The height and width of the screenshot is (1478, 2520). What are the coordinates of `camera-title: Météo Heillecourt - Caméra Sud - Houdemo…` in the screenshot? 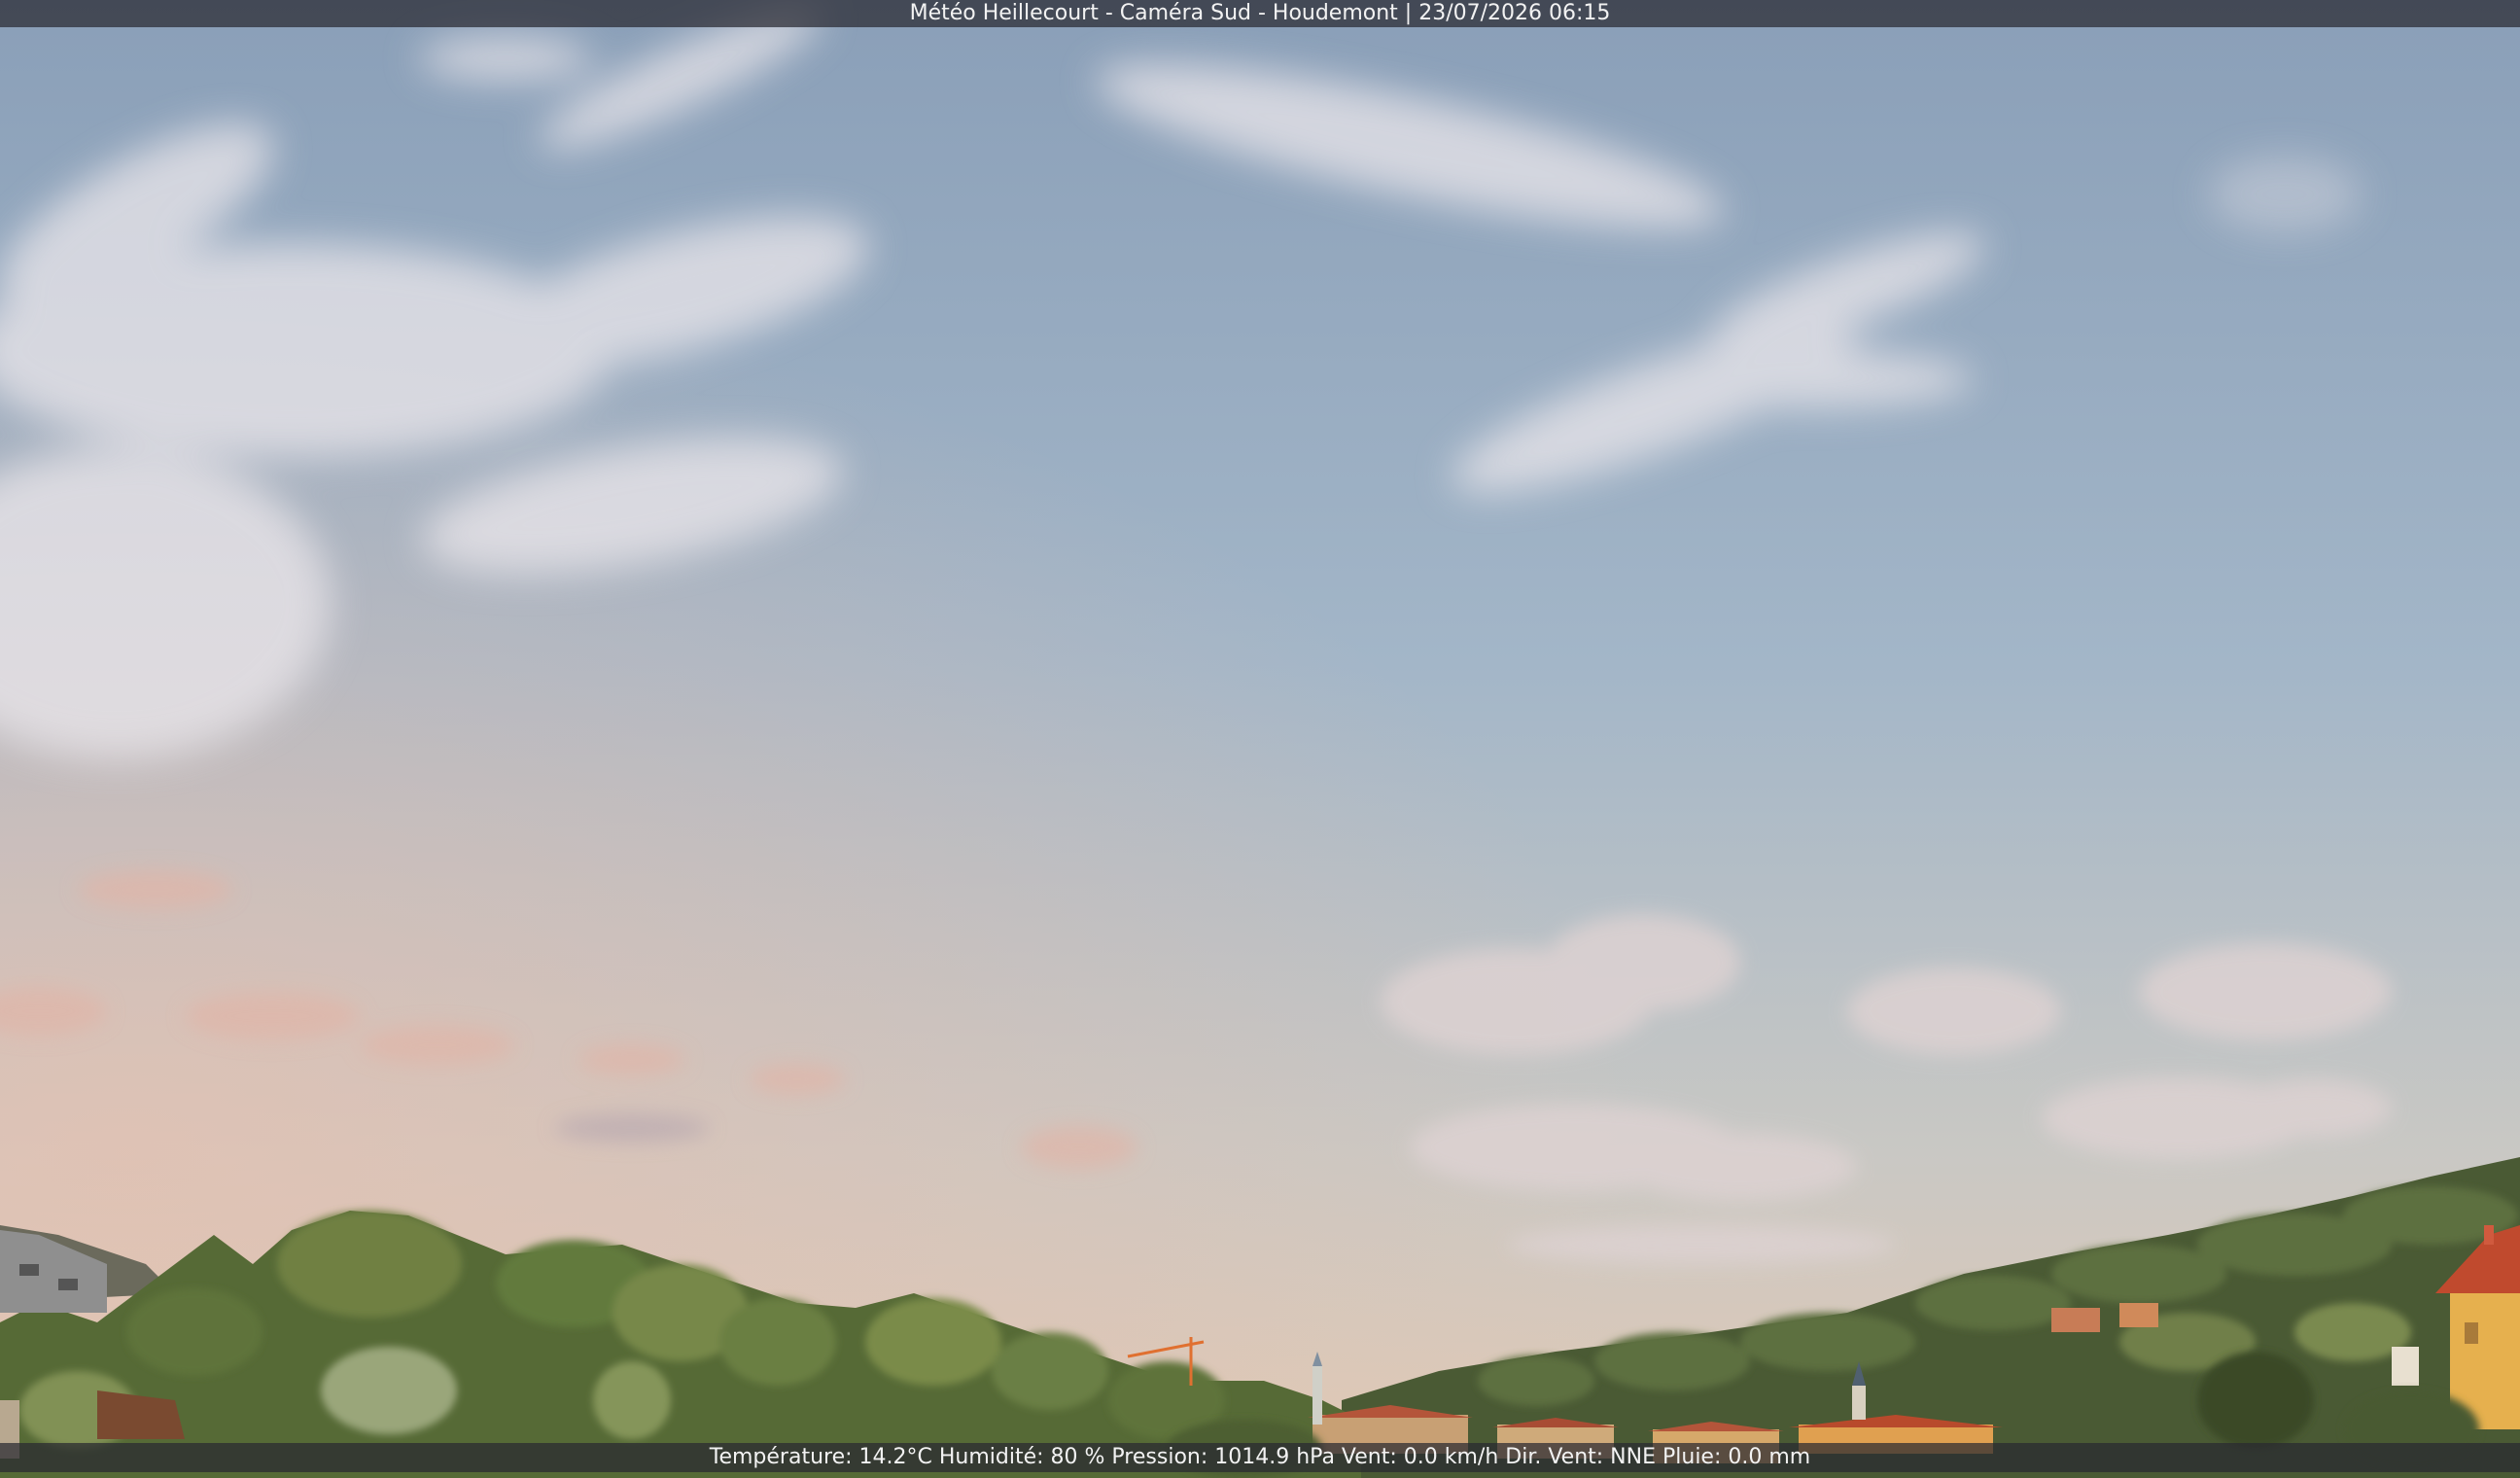 It's located at (1260, 13).